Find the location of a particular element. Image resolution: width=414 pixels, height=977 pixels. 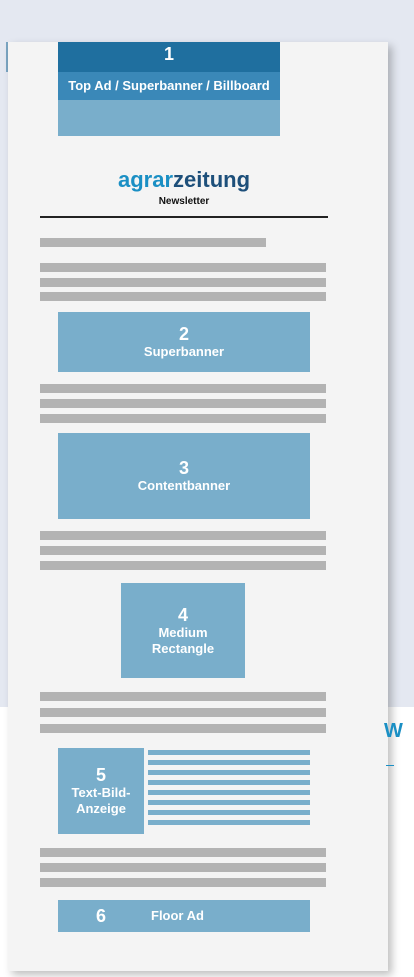

brand-logo-part1: agrar is located at coordinates (145, 179).